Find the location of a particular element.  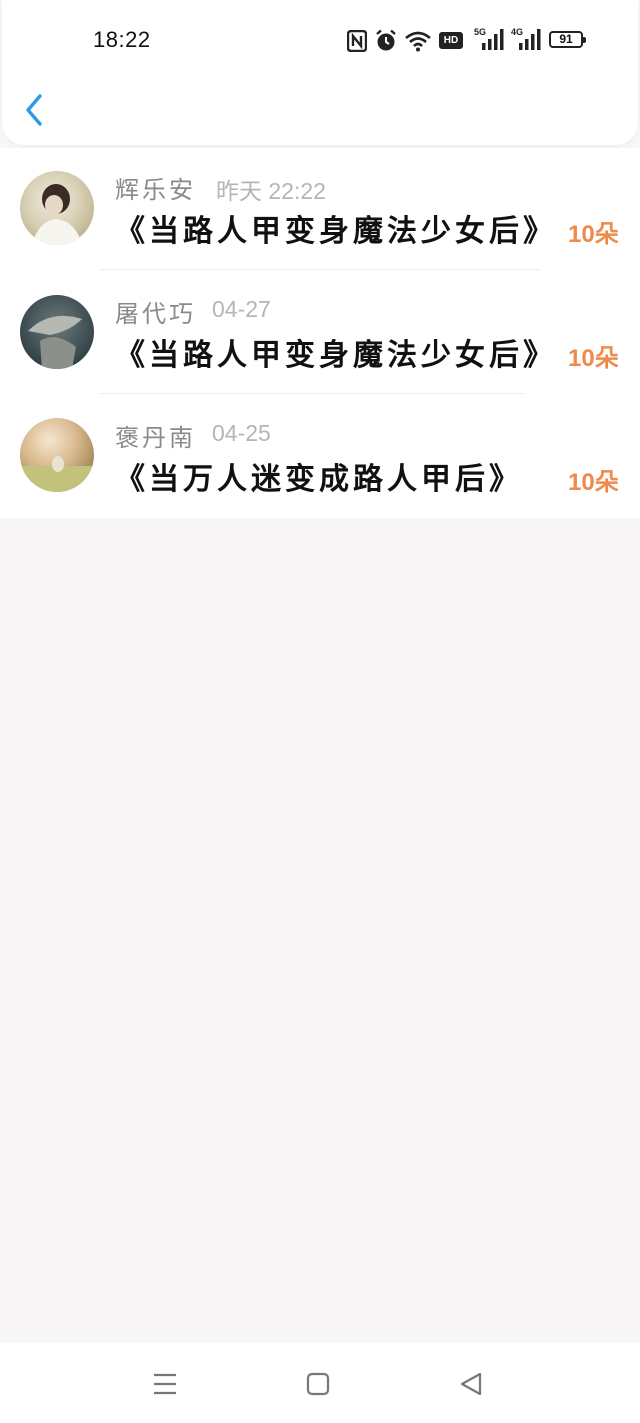

list-item: 褒丹南 04-25 《当万人迷变成路人甲后》 10朵 is located at coordinates (320, 458).